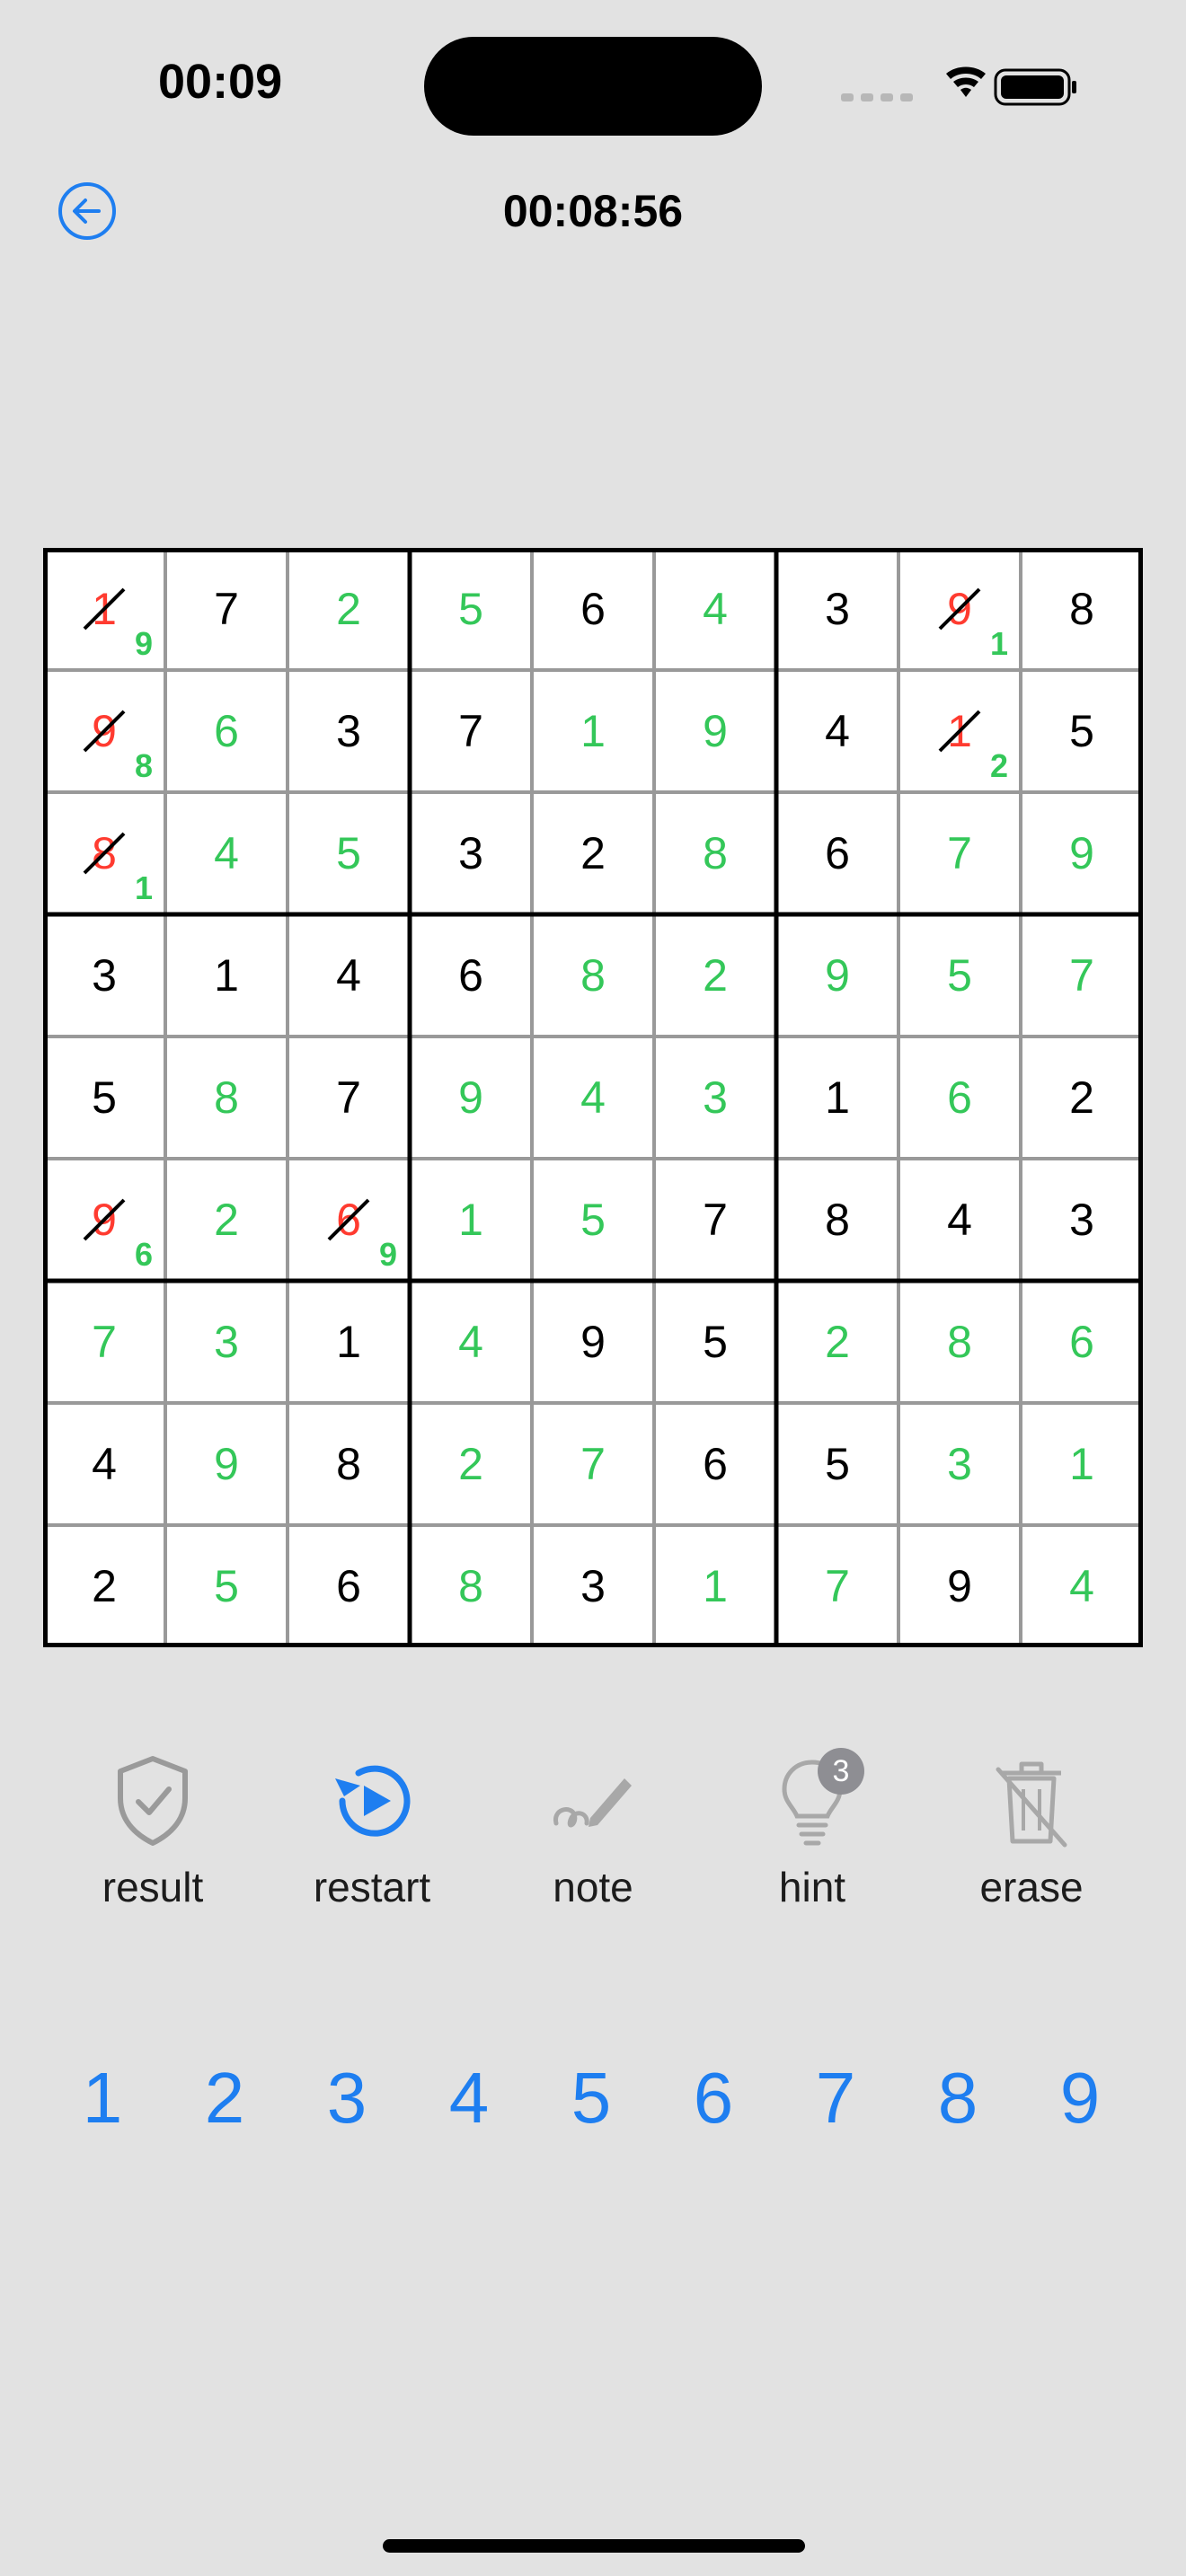  I want to click on number-key-9: 9, so click(1080, 2098).